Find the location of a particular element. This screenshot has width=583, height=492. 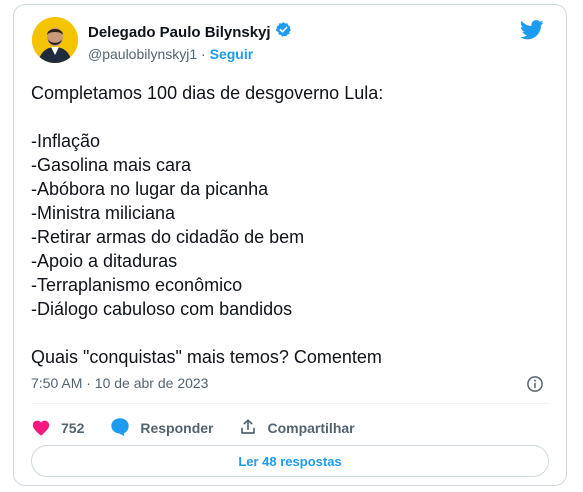

read-replies-button: Ler 48 respostas is located at coordinates (290, 461).